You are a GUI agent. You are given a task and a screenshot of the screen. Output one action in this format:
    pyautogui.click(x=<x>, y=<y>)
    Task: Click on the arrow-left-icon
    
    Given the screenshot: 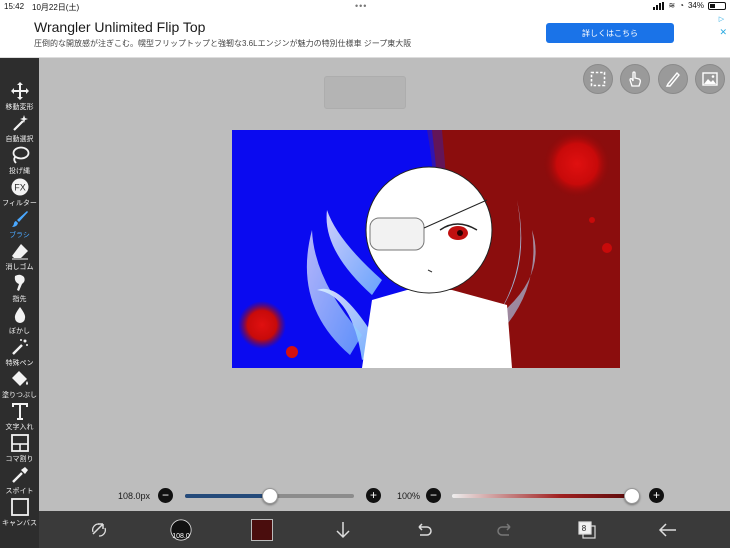 What is the action you would take?
    pyautogui.click(x=667, y=530)
    